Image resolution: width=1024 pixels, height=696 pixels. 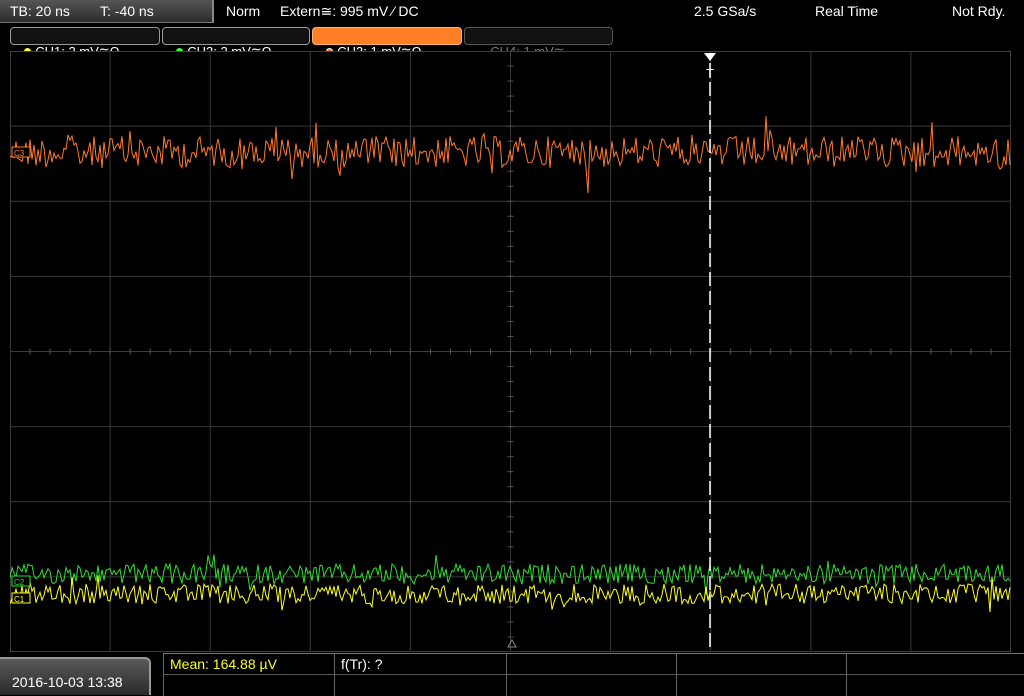 What do you see at coordinates (979, 11) in the screenshot?
I see `trigger-status: Not Rdy.` at bounding box center [979, 11].